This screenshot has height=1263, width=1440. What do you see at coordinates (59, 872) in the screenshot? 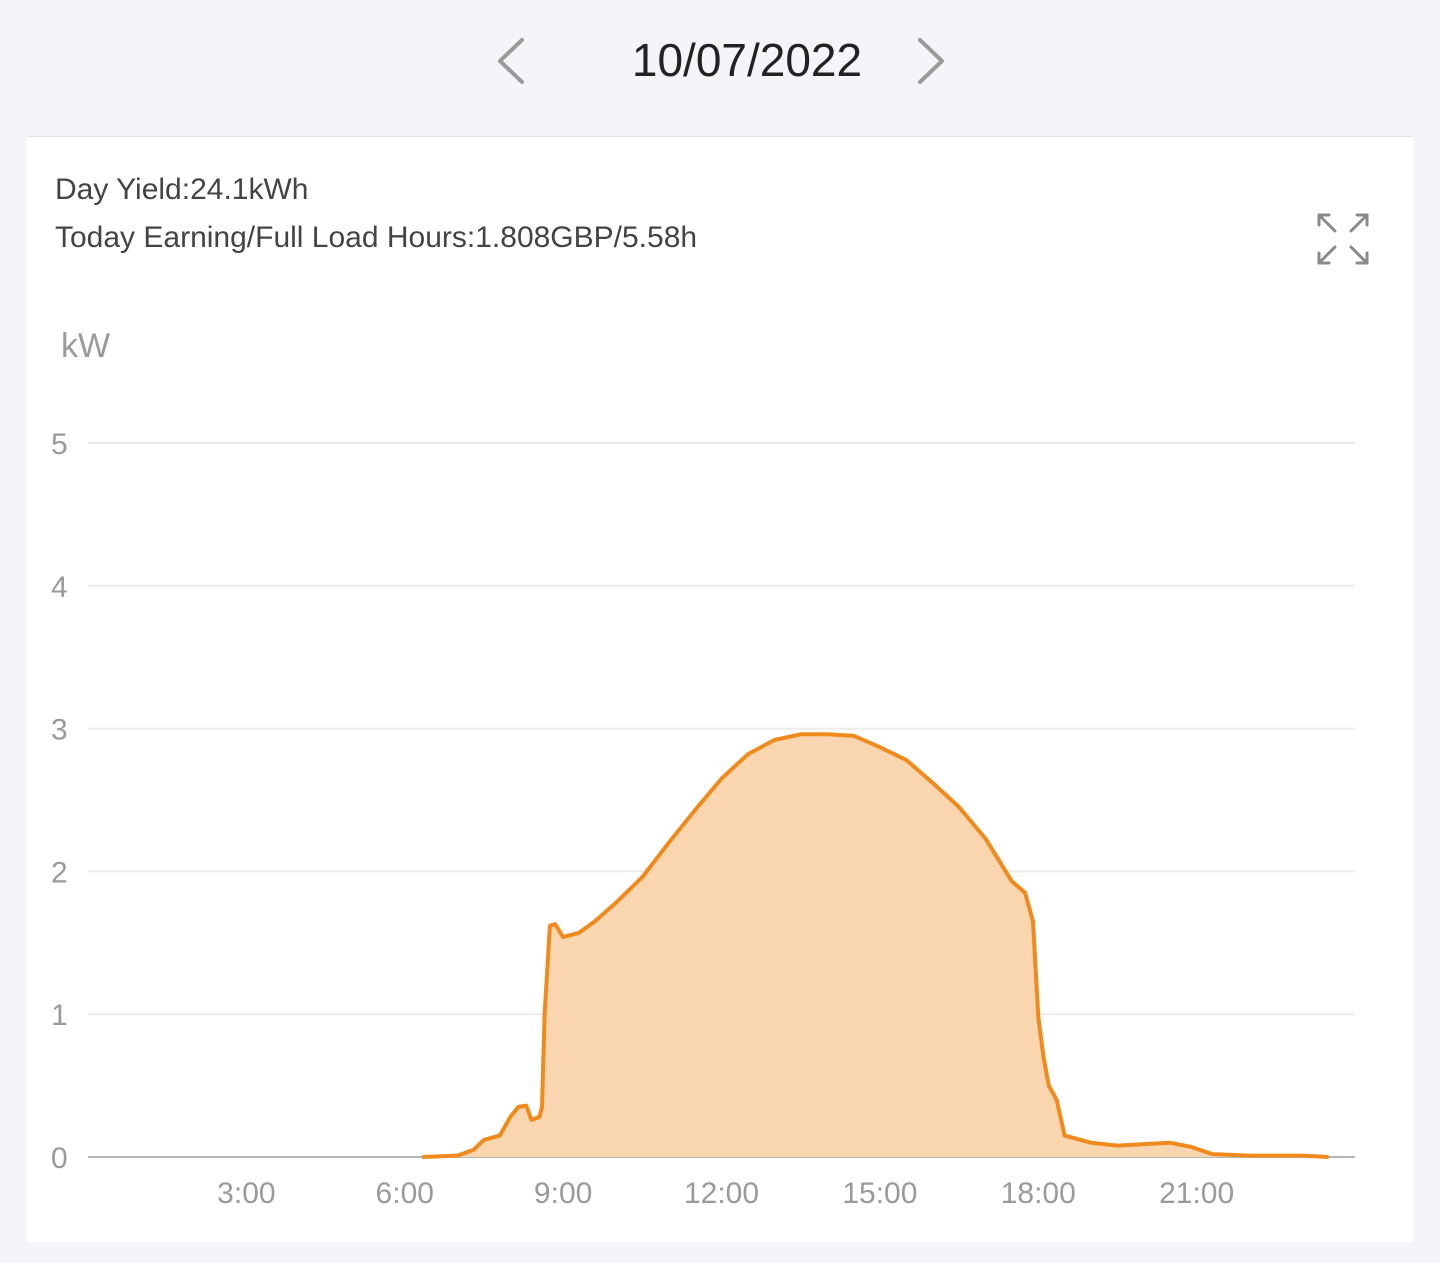
I see `y-tick-label: 2` at bounding box center [59, 872].